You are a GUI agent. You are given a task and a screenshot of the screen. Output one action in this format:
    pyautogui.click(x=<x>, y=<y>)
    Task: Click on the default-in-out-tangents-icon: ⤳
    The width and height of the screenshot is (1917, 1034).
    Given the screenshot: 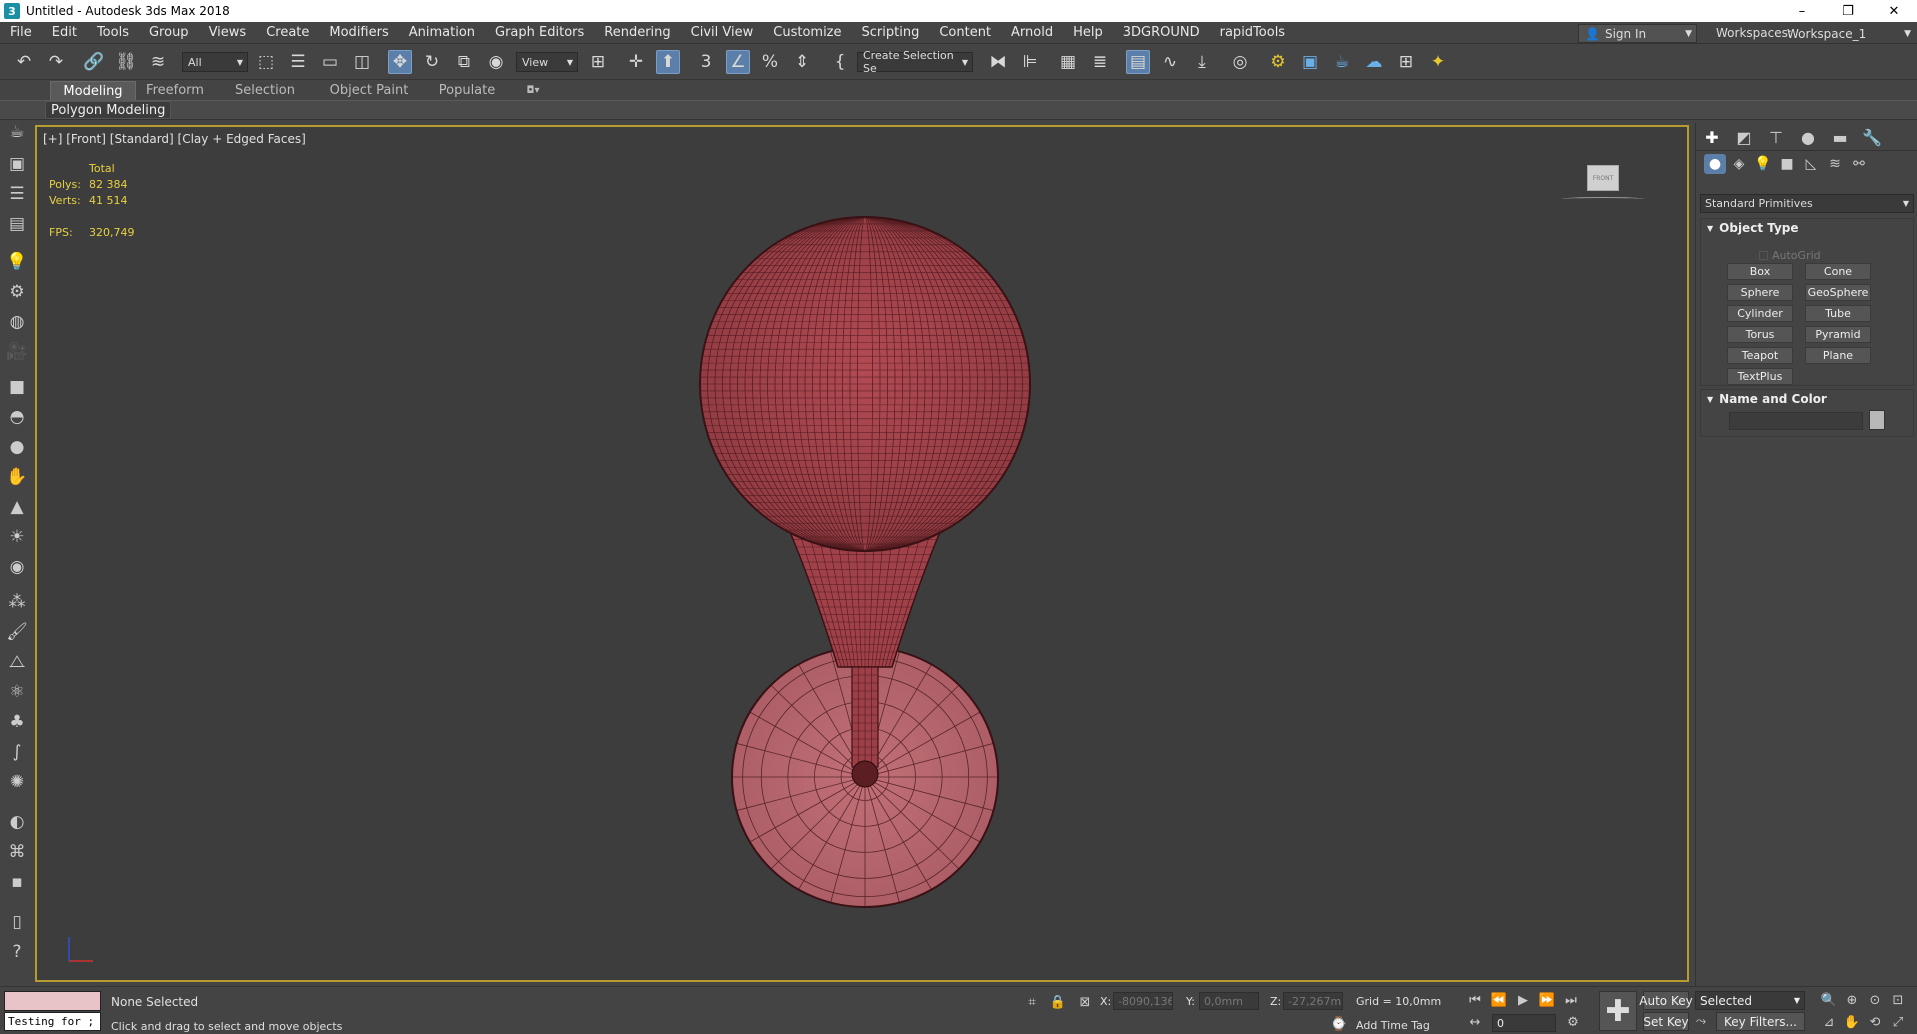 What is the action you would take?
    pyautogui.click(x=1701, y=1021)
    